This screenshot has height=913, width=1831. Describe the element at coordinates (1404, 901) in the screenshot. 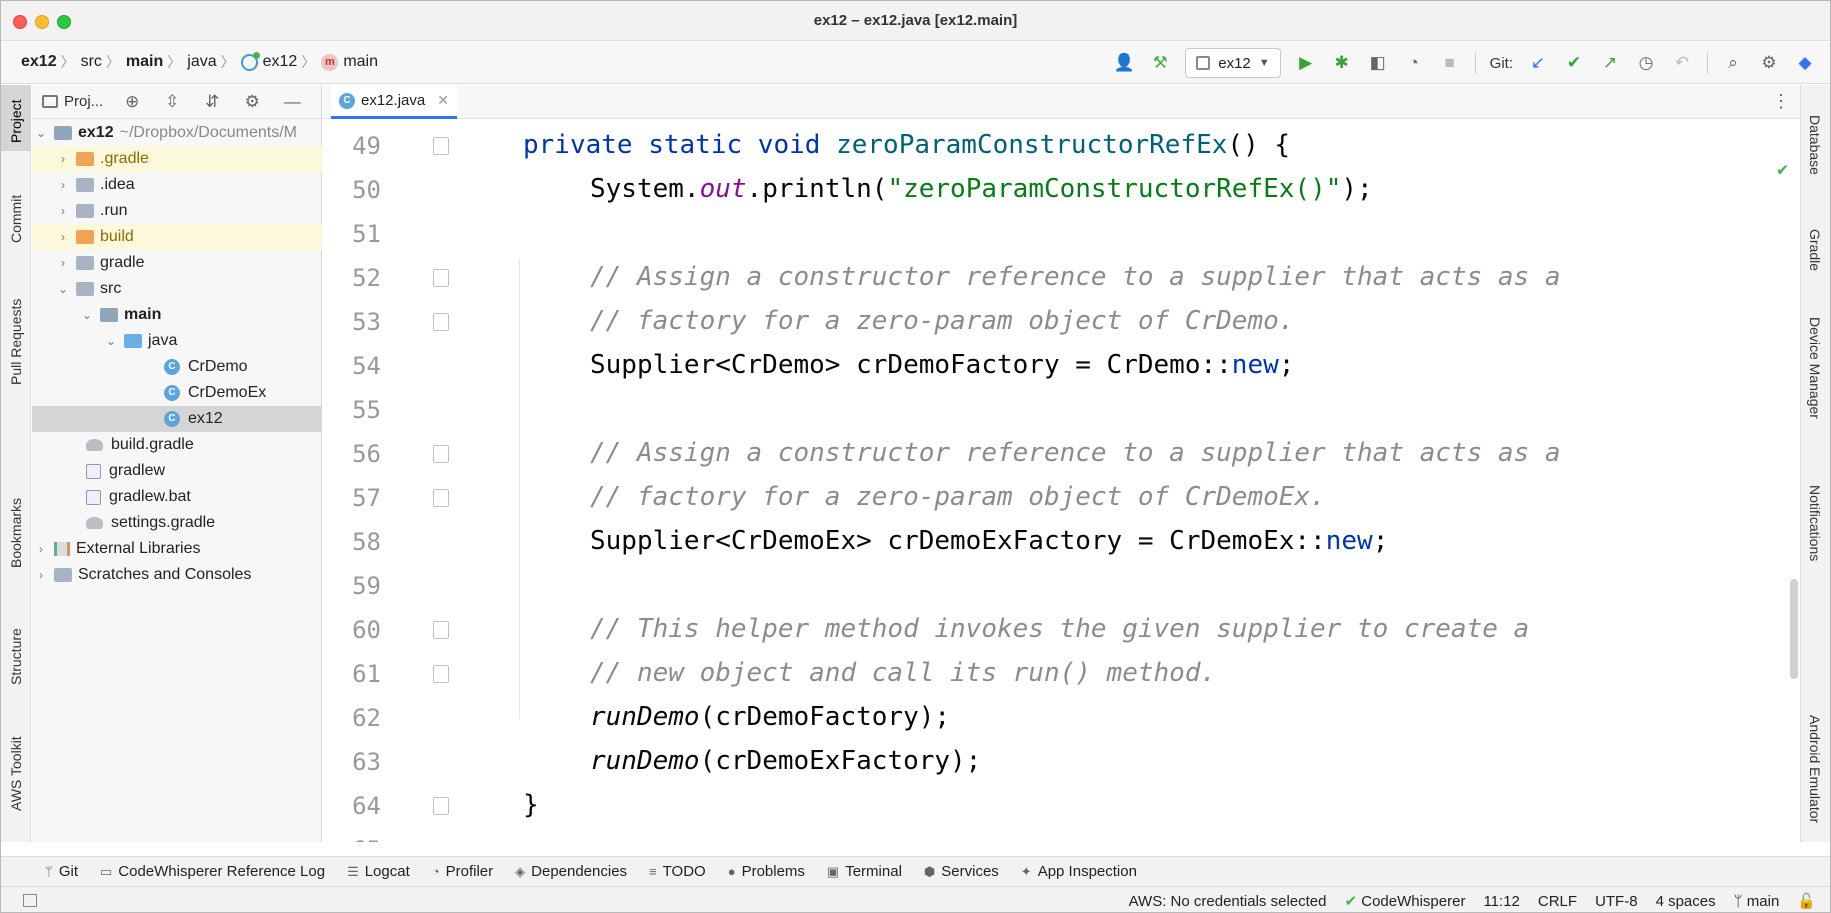

I see `codewhisperer-status: ✔ CodeWhisperer` at that location.